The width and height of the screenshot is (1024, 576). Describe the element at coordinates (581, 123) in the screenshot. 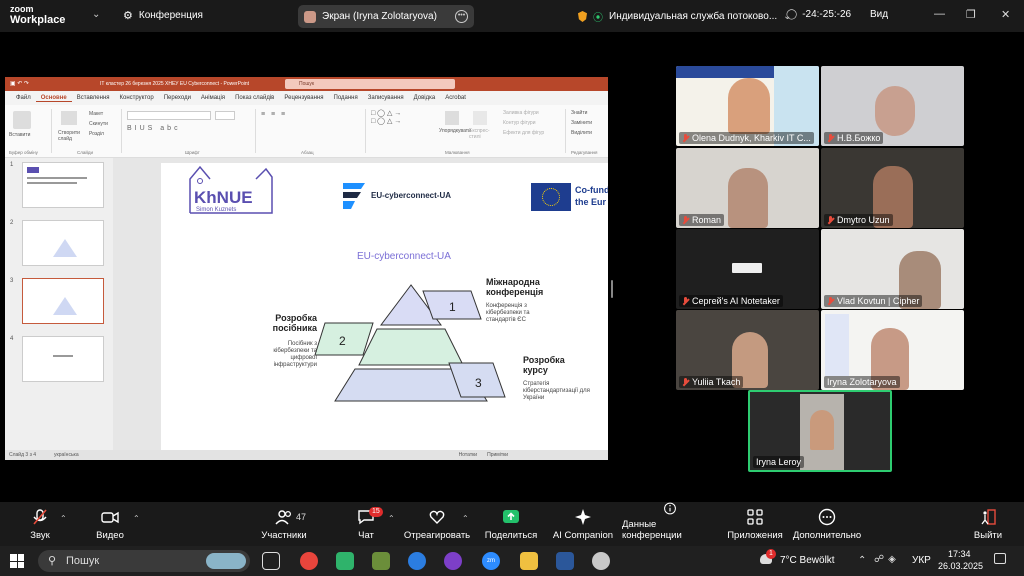

I see `replace-button: Замінити` at that location.